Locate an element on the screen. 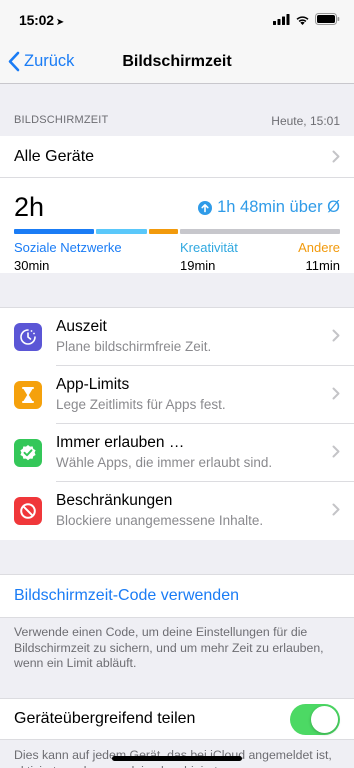 The width and height of the screenshot is (354, 768). battery-icon is located at coordinates (327, 19).